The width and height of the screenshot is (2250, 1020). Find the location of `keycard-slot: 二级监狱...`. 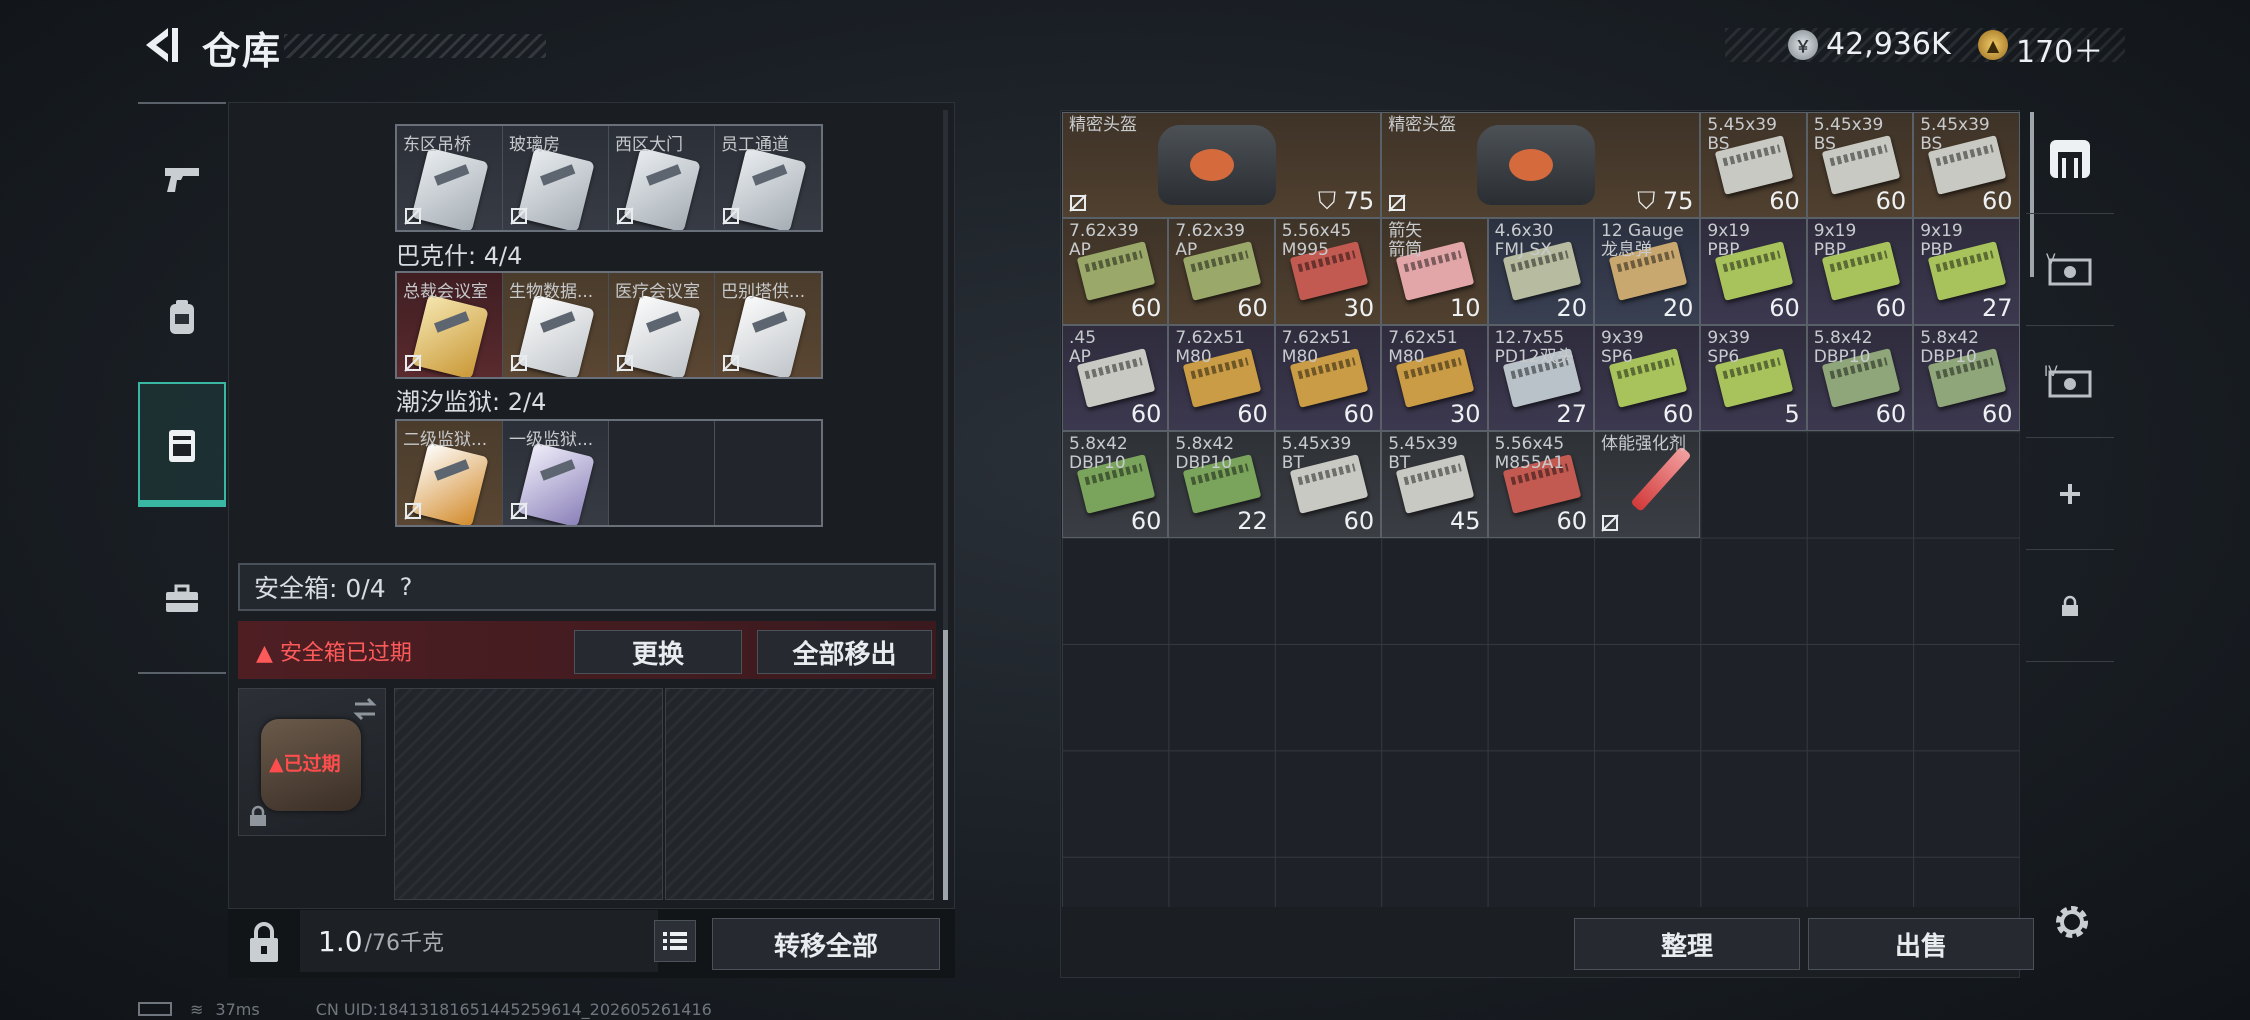

keycard-slot: 二级监狱... is located at coordinates (450, 473).